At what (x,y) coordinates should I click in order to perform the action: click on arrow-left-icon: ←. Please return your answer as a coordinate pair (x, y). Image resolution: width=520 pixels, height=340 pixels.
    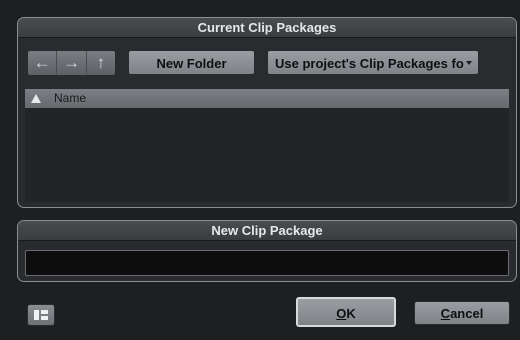
    Looking at the image, I should click on (42, 62).